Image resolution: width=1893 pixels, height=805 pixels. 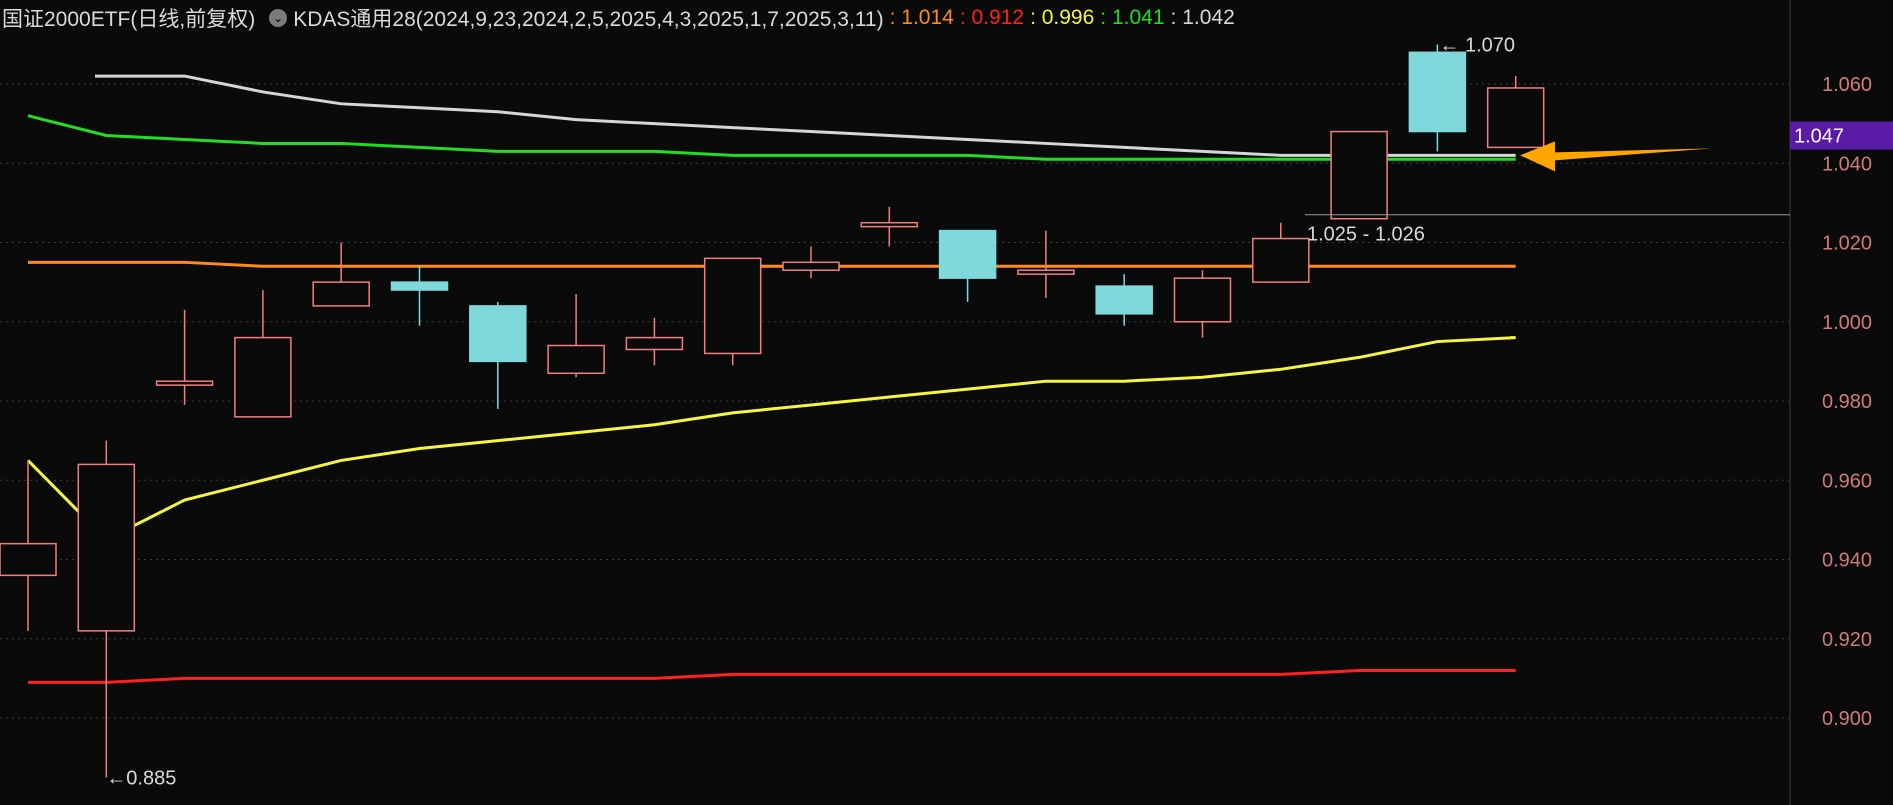 I want to click on y-tick-label: 1.020, so click(x=1847, y=244).